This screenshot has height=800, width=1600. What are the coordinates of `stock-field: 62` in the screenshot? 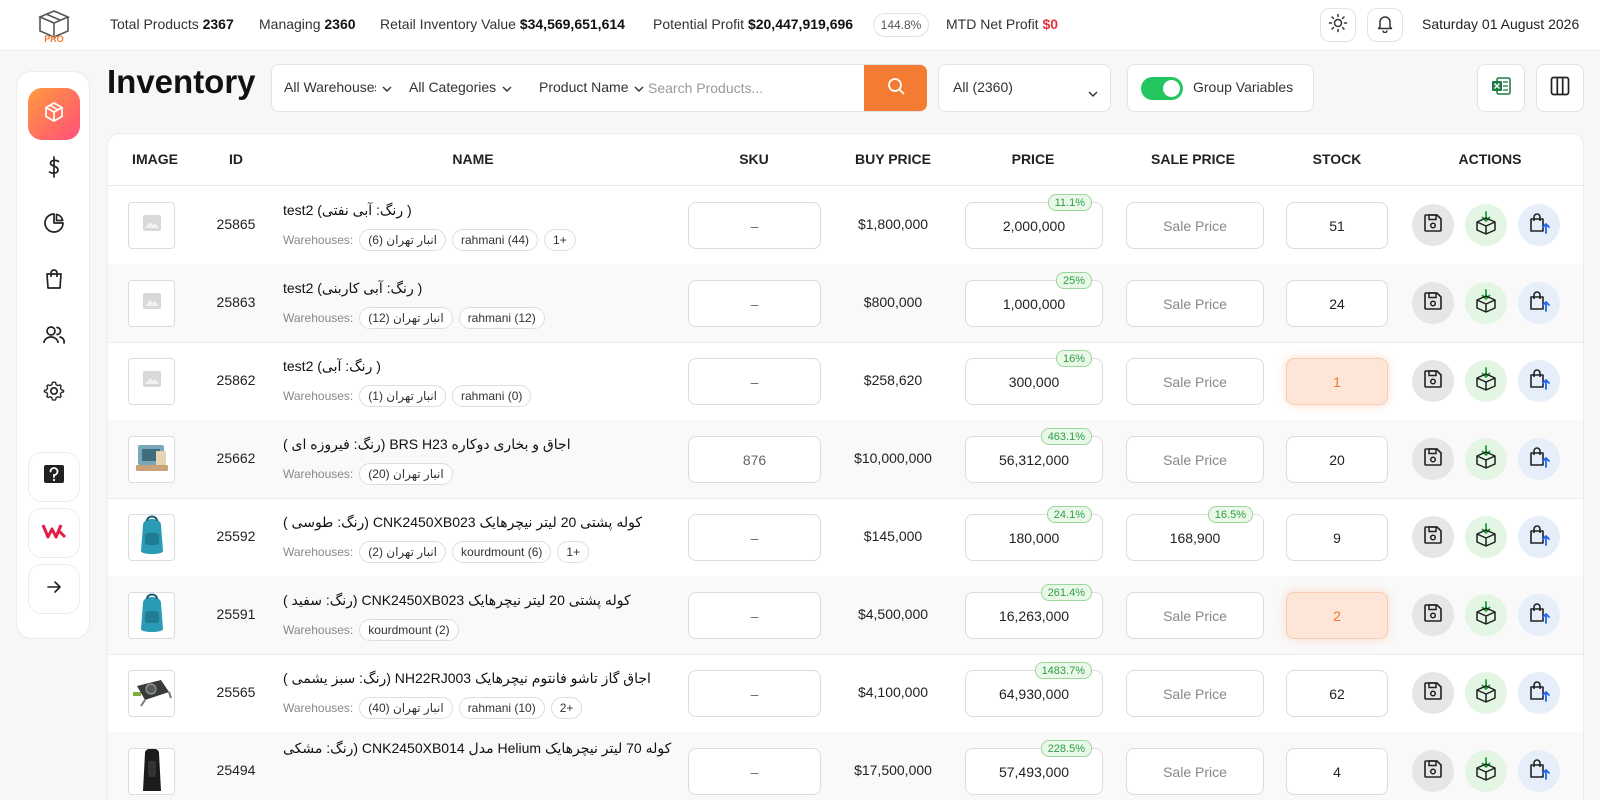 It's located at (1337, 693).